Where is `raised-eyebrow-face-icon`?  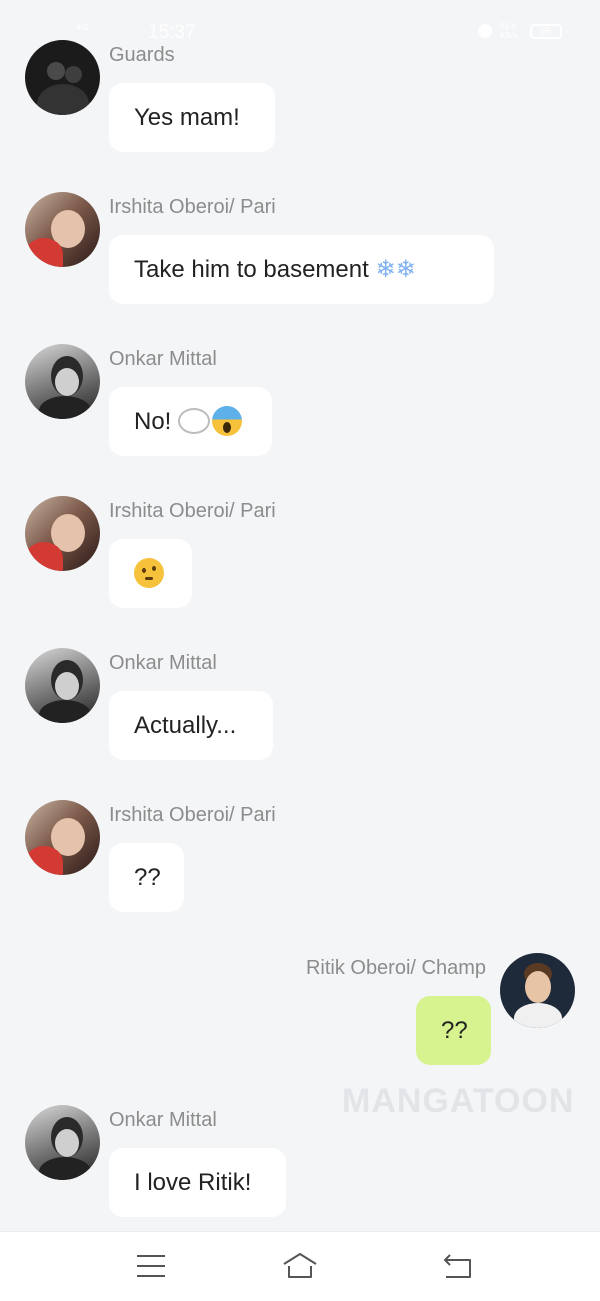 raised-eyebrow-face-icon is located at coordinates (149, 572).